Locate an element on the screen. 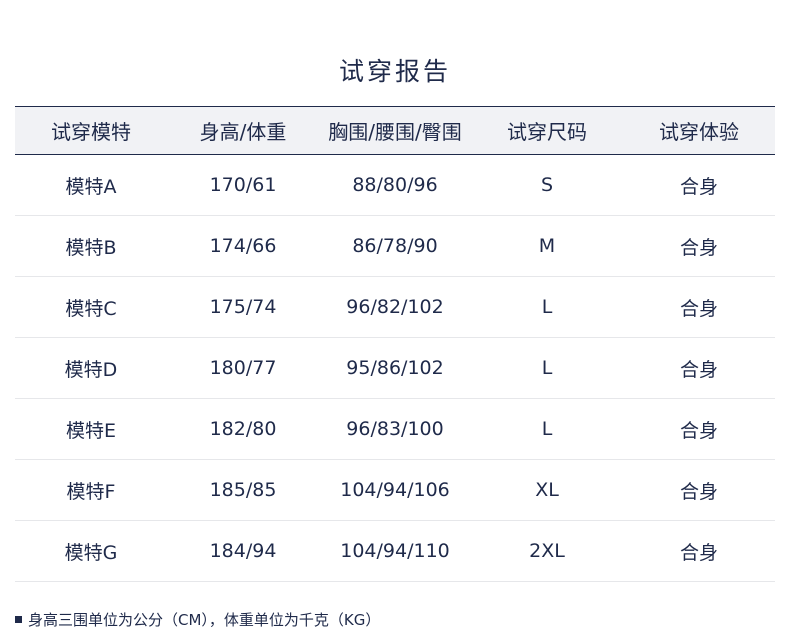 The image size is (790, 630). cell-measurements: 96/82/102 is located at coordinates (395, 307).